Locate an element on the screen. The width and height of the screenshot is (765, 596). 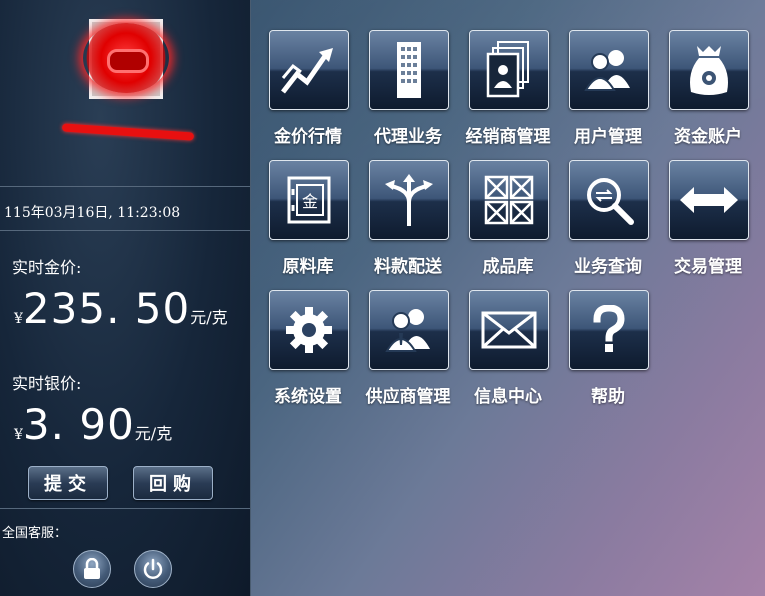
supplier-people-icon is located at coordinates (409, 330).